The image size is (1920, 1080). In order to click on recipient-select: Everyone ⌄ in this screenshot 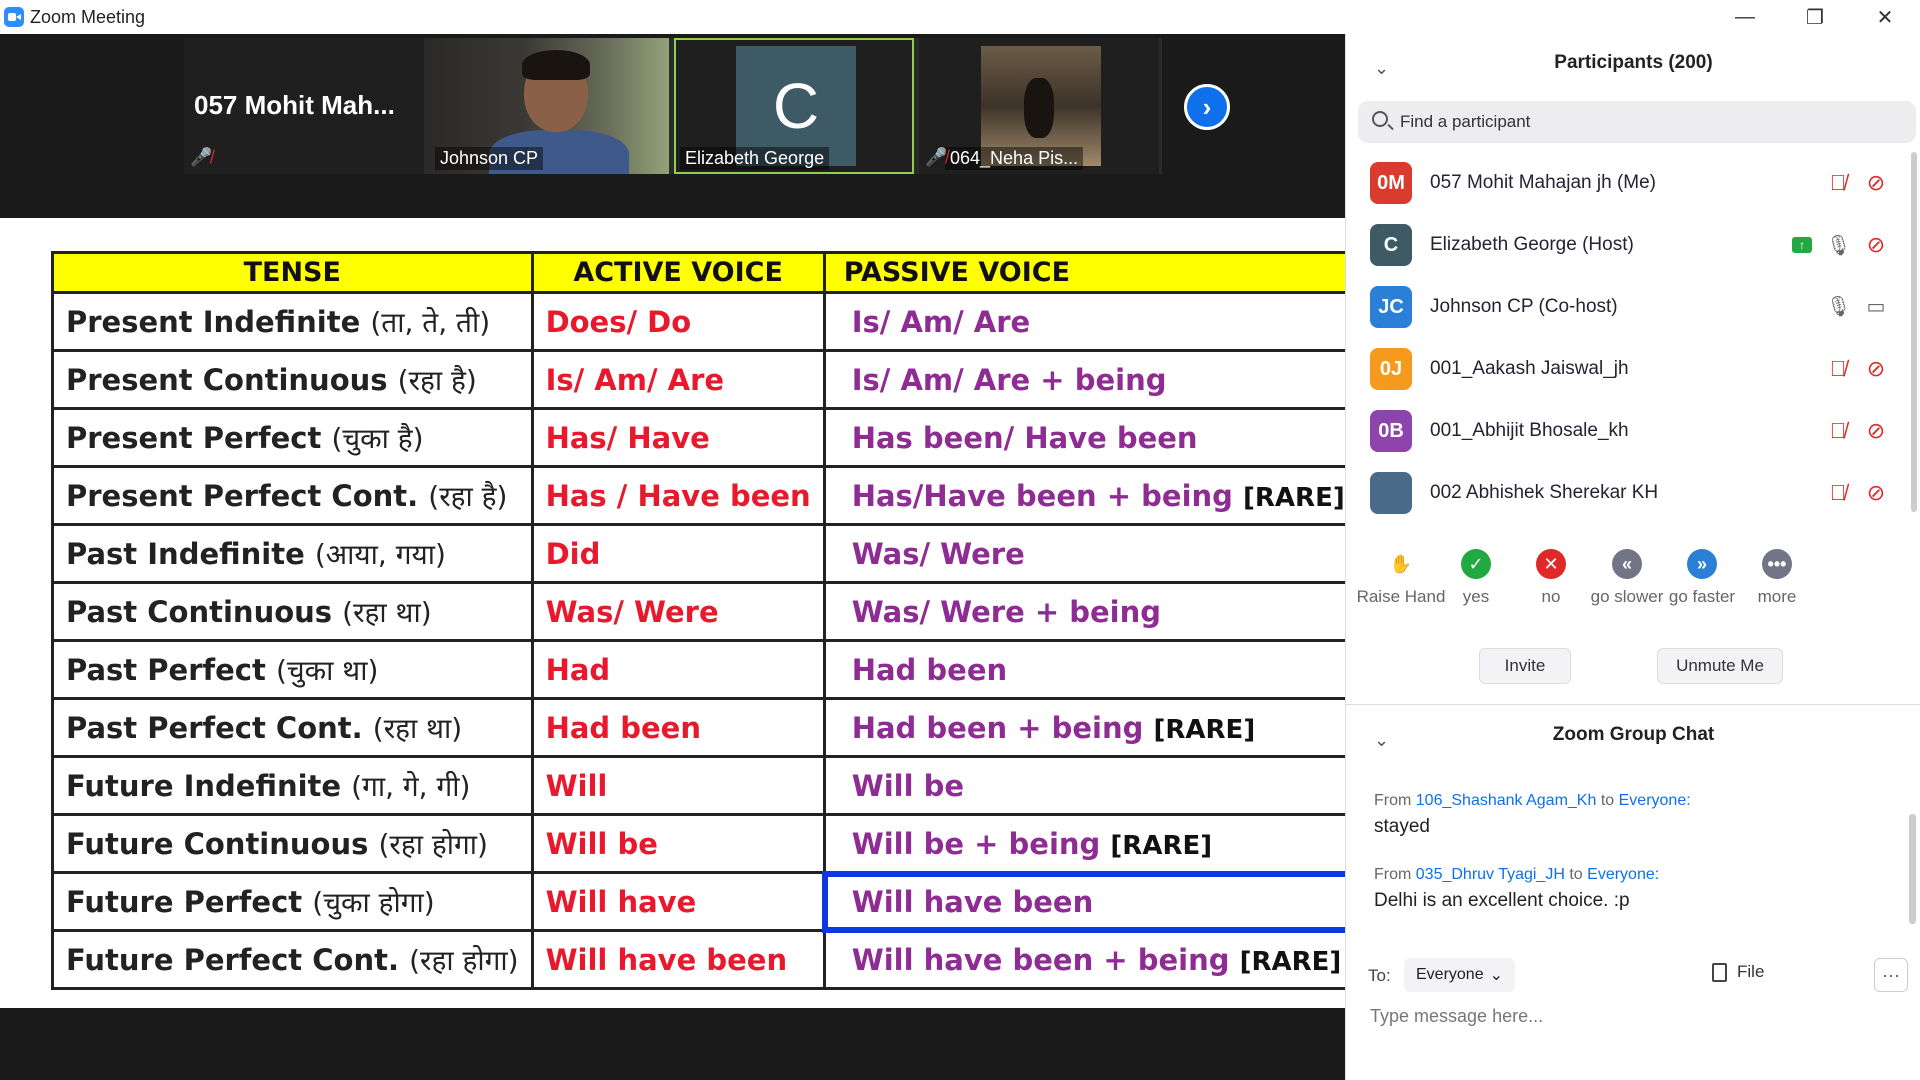, I will do `click(1459, 975)`.